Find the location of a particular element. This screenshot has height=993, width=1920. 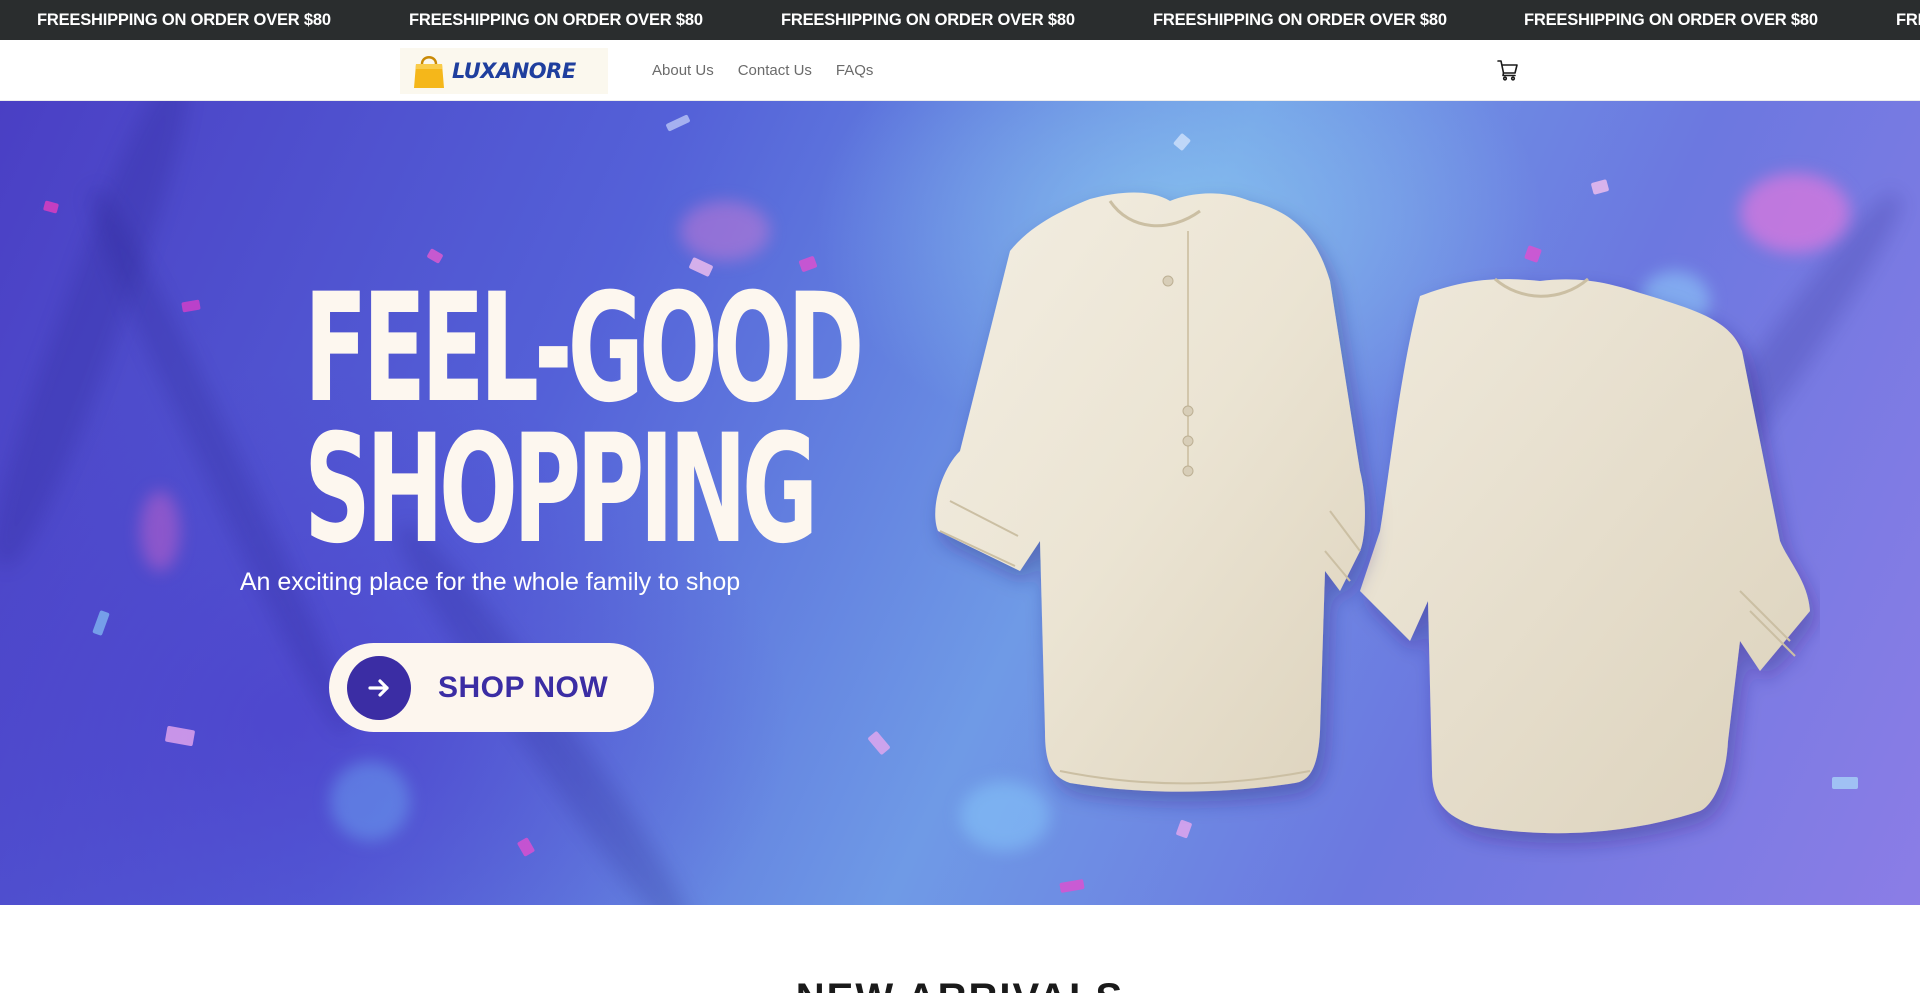

shop-now-label: SHOP NOW is located at coordinates (523, 687).